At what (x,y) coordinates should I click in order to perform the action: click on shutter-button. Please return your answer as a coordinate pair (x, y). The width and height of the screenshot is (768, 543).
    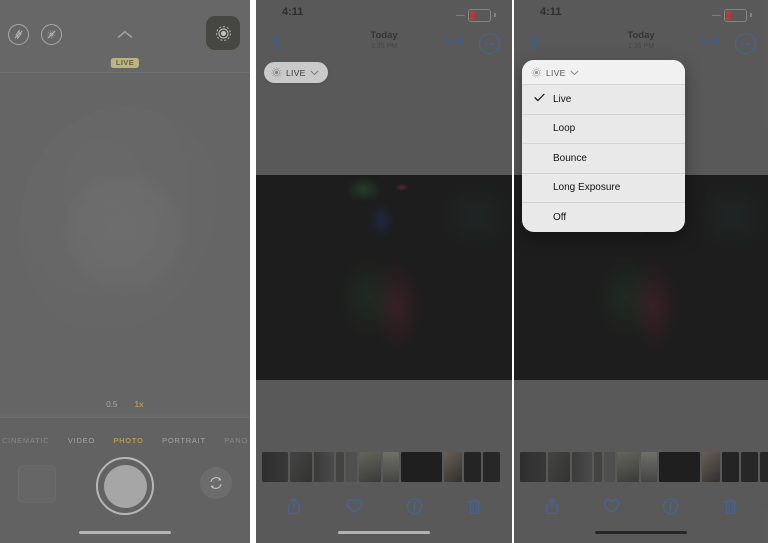
    Looking at the image, I should click on (125, 486).